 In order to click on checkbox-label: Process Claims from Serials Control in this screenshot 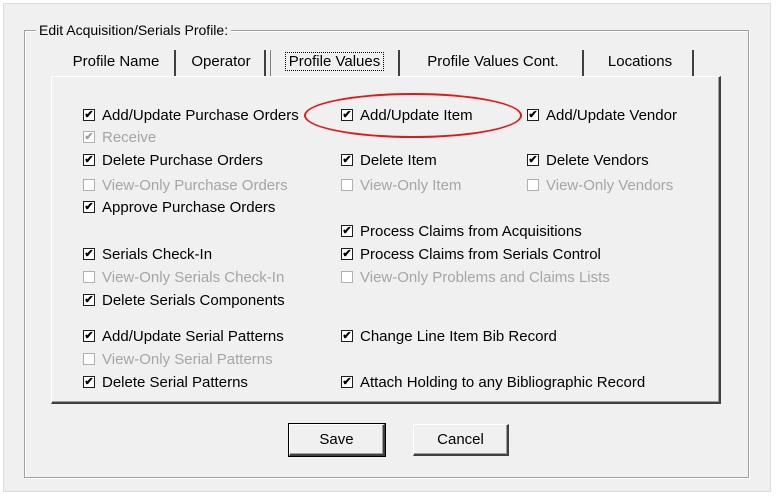, I will do `click(480, 254)`.